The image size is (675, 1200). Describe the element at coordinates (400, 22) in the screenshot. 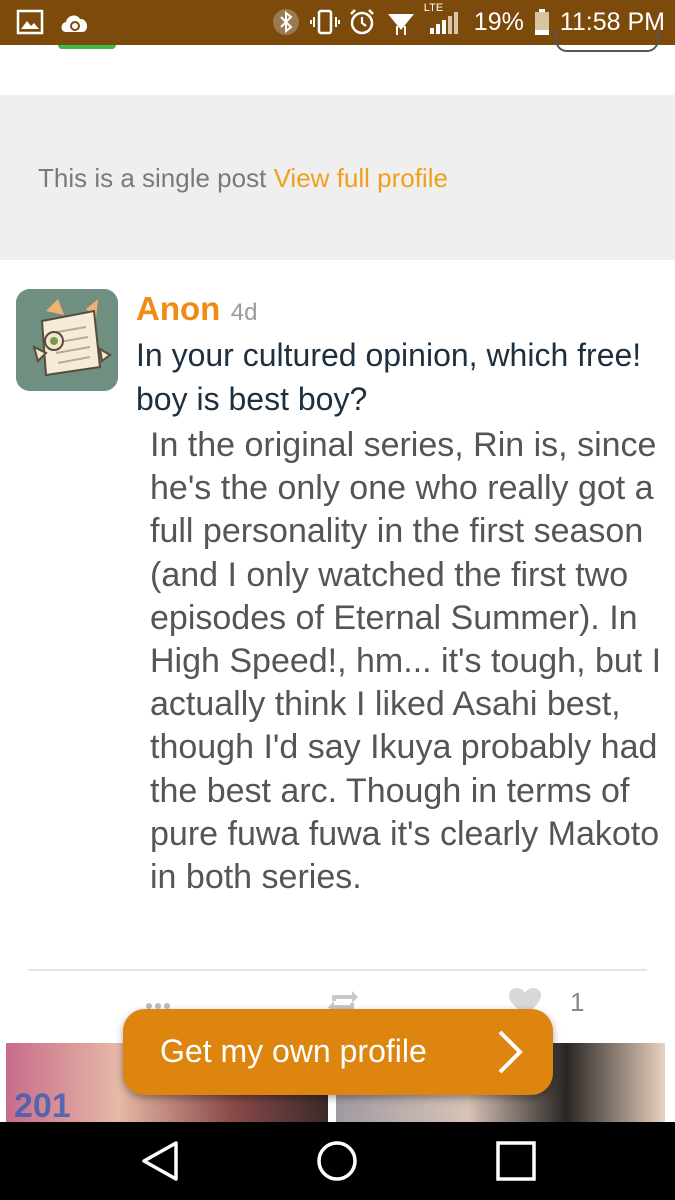

I see `wifi-icon` at that location.